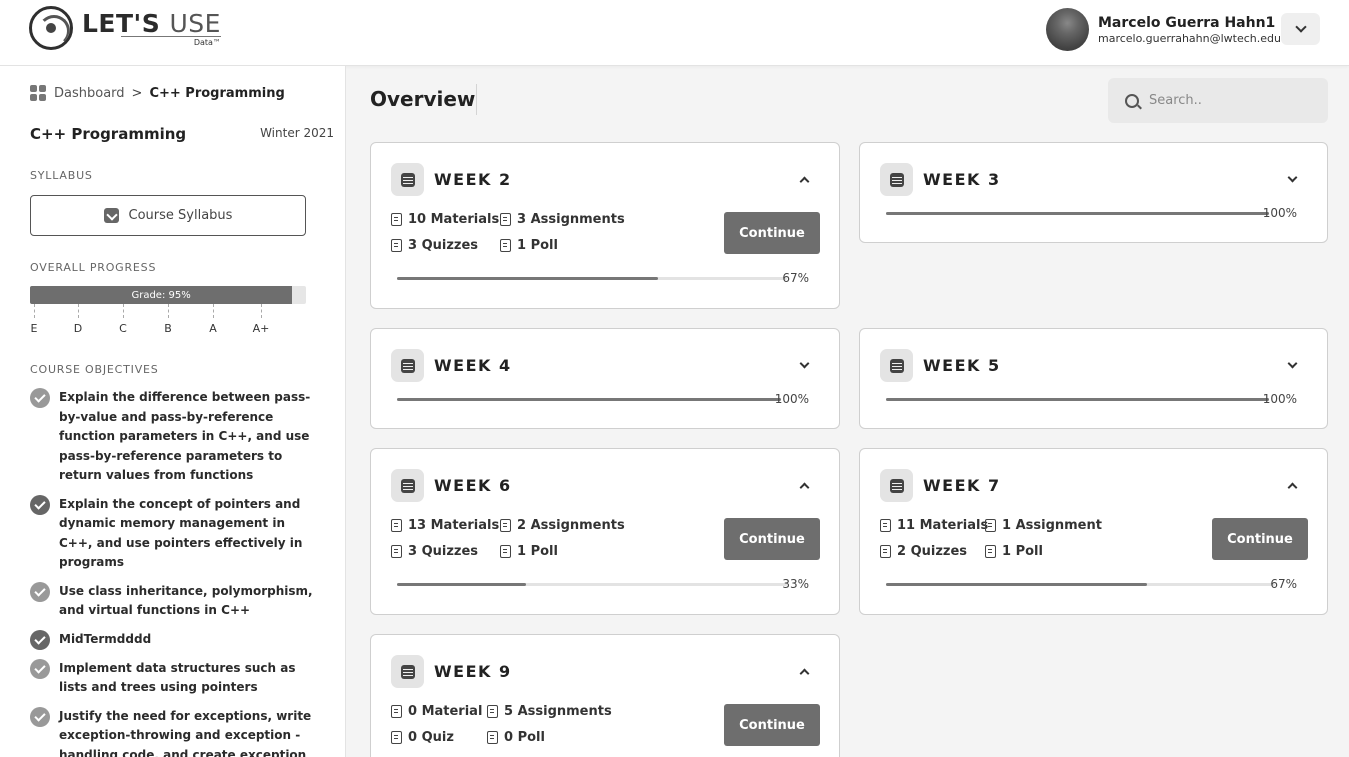 The height and width of the screenshot is (757, 1349). I want to click on breadcrumb-dashboard: Dashboard, so click(89, 93).